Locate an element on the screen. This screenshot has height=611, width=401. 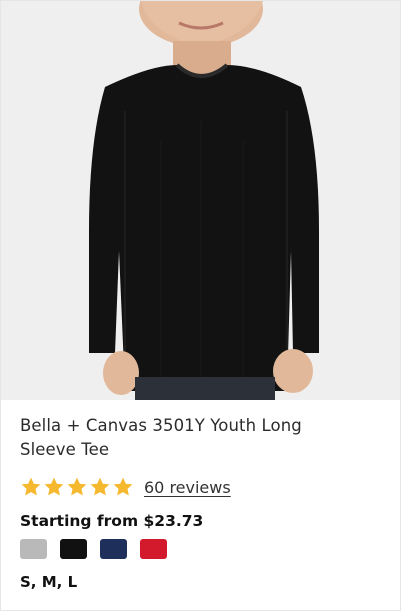
color-swatches is located at coordinates (200, 549).